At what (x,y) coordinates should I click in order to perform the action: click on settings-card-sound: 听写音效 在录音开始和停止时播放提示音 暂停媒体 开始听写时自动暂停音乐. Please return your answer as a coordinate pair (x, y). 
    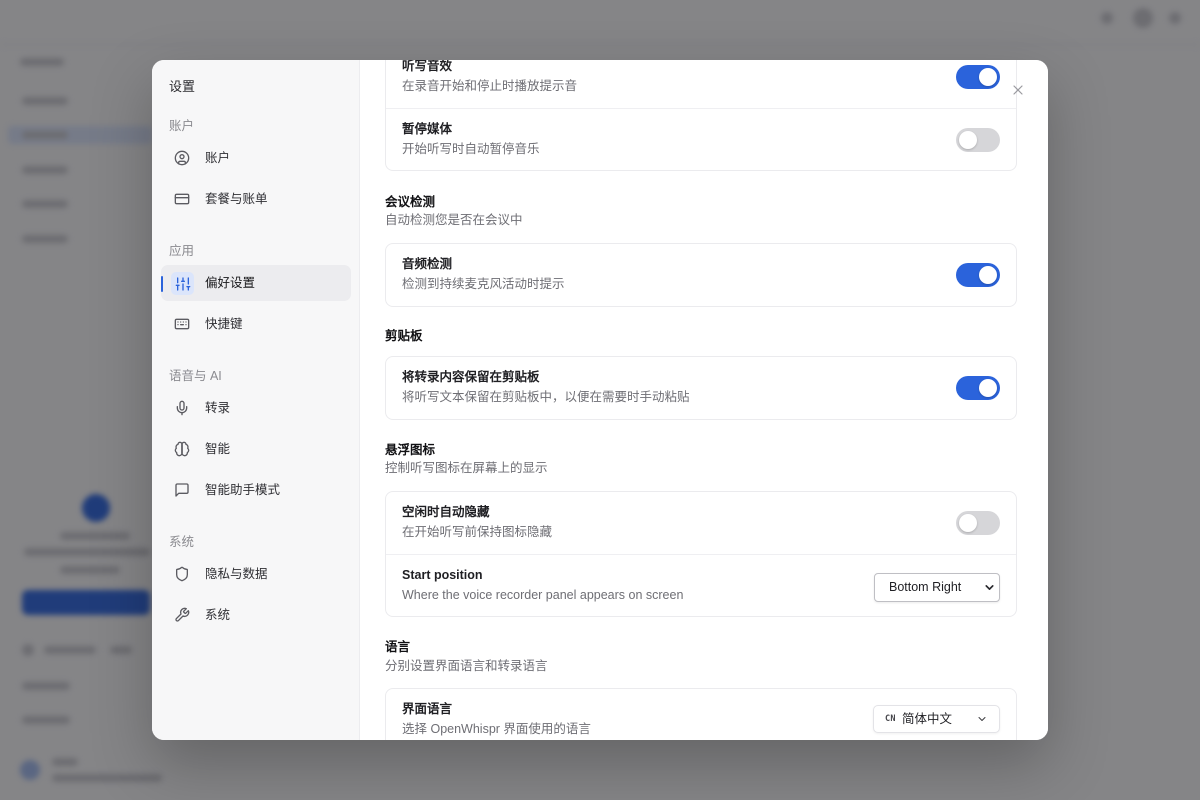
    Looking at the image, I should click on (701, 115).